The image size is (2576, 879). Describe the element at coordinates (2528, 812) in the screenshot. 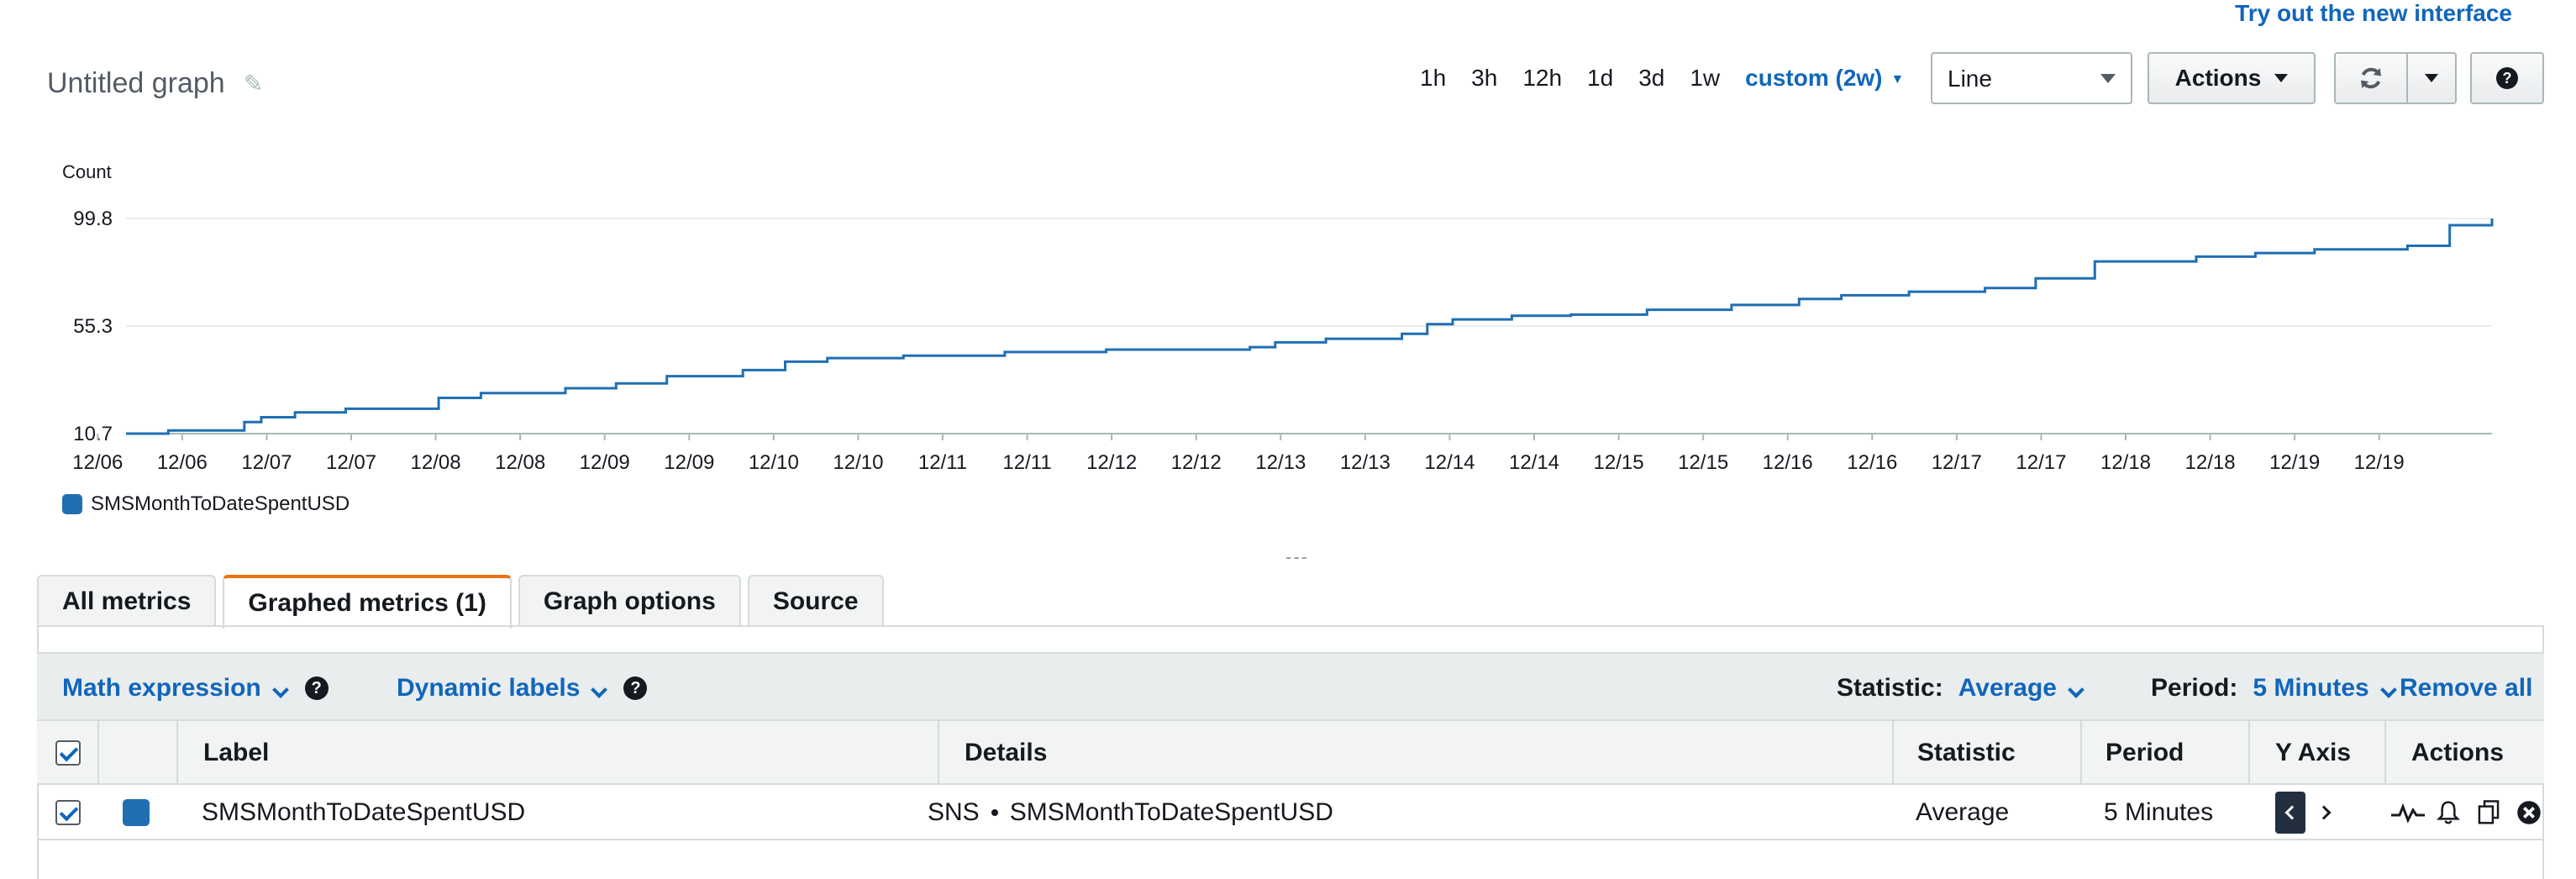

I see `close-icon` at that location.